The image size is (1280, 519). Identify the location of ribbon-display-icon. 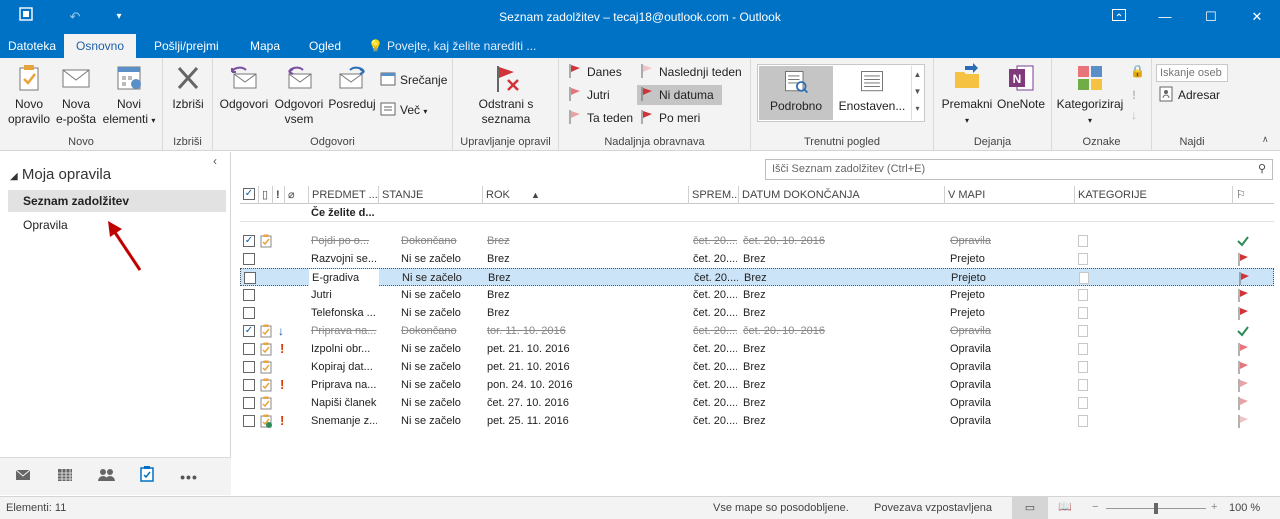
(1119, 17).